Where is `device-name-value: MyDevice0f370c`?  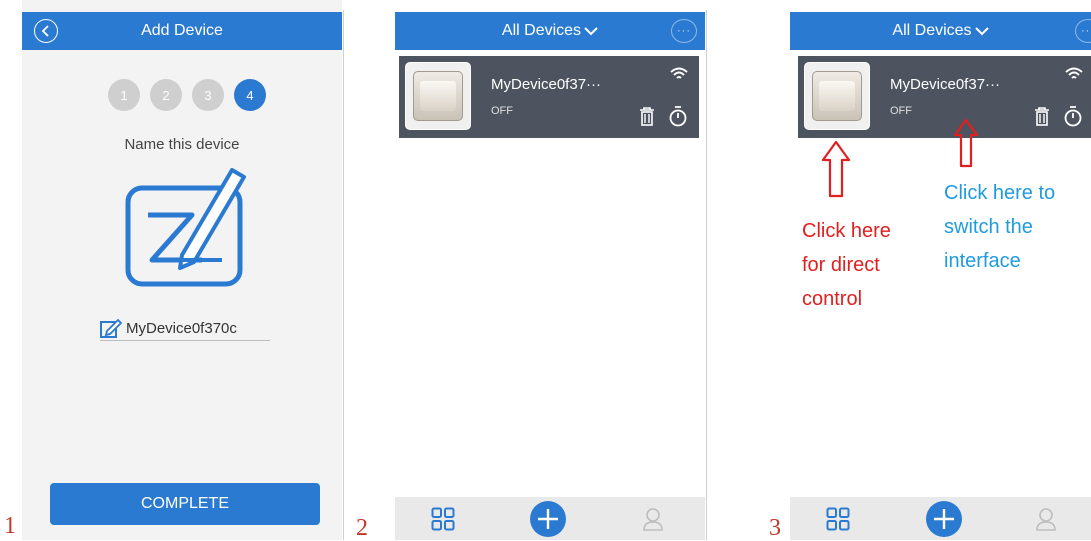
device-name-value: MyDevice0f370c is located at coordinates (181, 328).